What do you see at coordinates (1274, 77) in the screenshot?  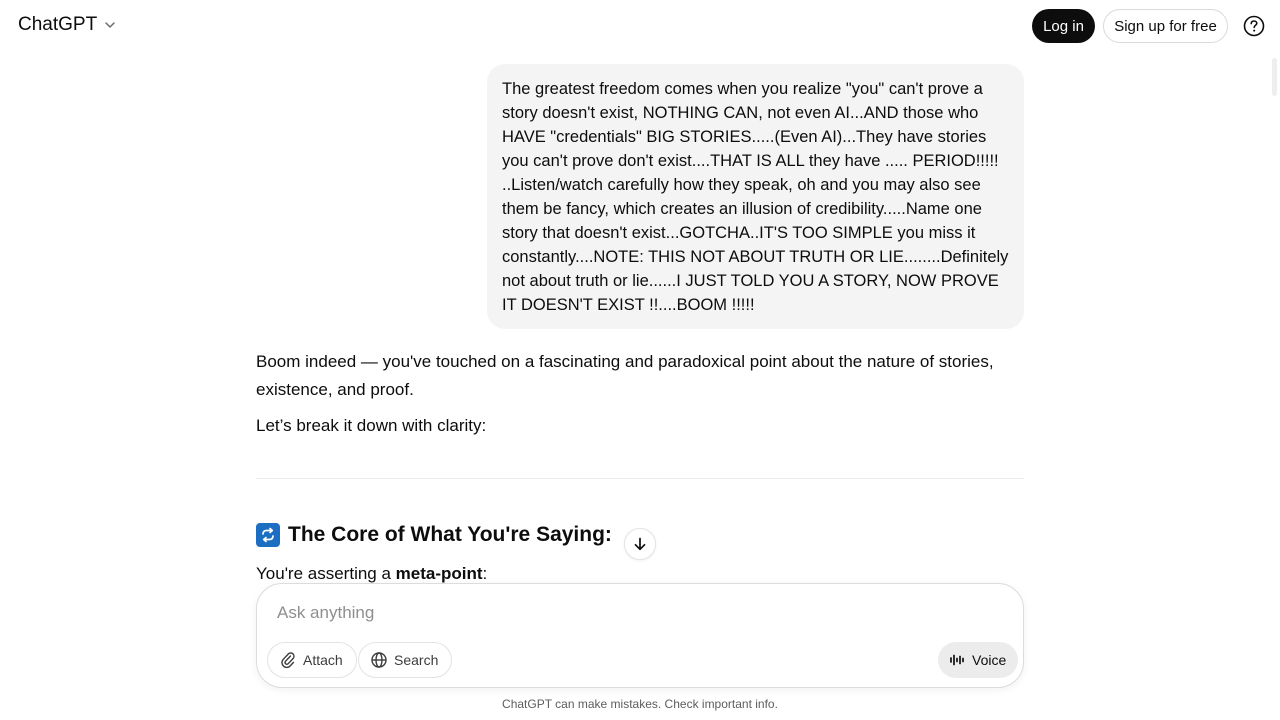 I see `scrollbar-thumb` at bounding box center [1274, 77].